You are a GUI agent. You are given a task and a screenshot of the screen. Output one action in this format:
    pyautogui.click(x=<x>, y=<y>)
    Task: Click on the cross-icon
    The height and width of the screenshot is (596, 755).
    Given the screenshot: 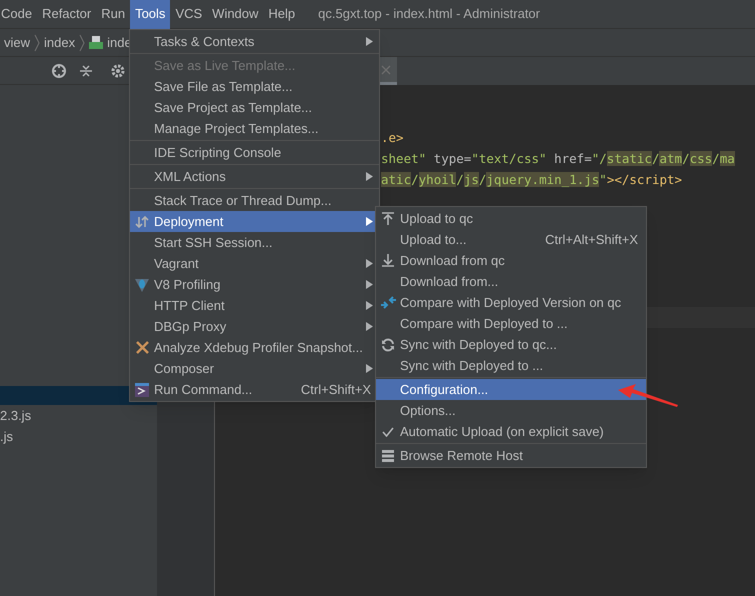 What is the action you would take?
    pyautogui.click(x=142, y=347)
    